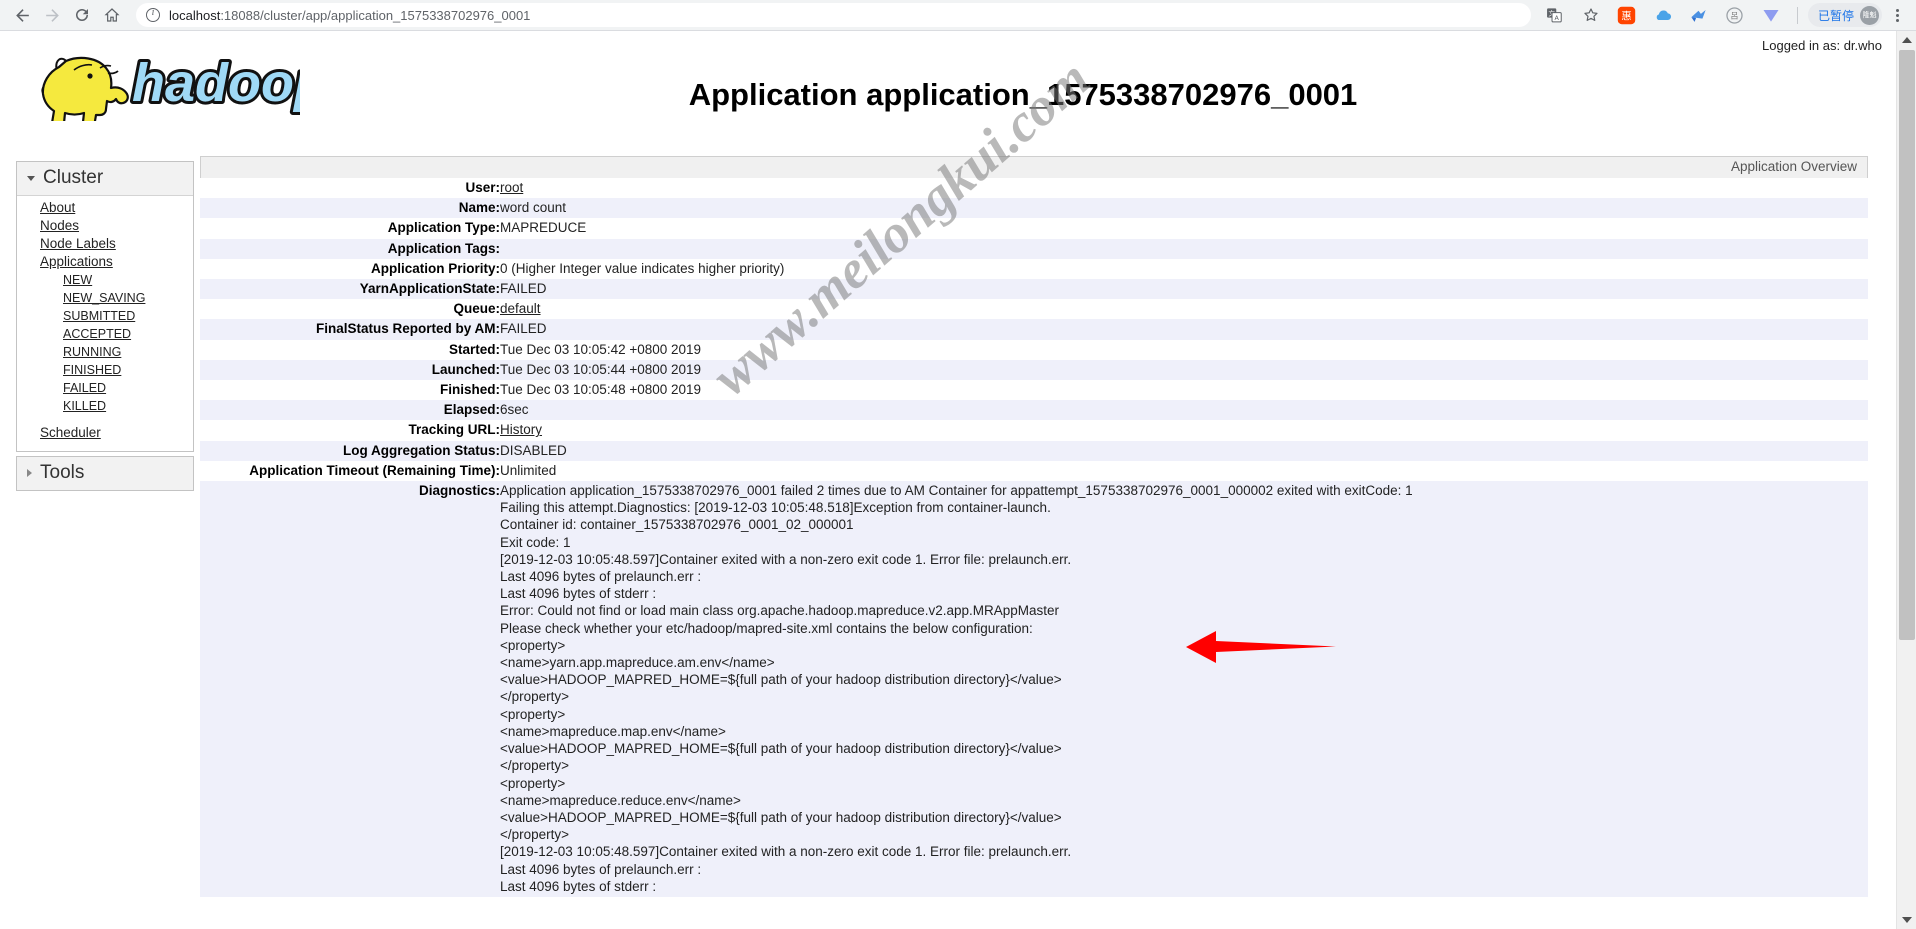 The width and height of the screenshot is (1916, 929). I want to click on row-label: Finished:, so click(350, 390).